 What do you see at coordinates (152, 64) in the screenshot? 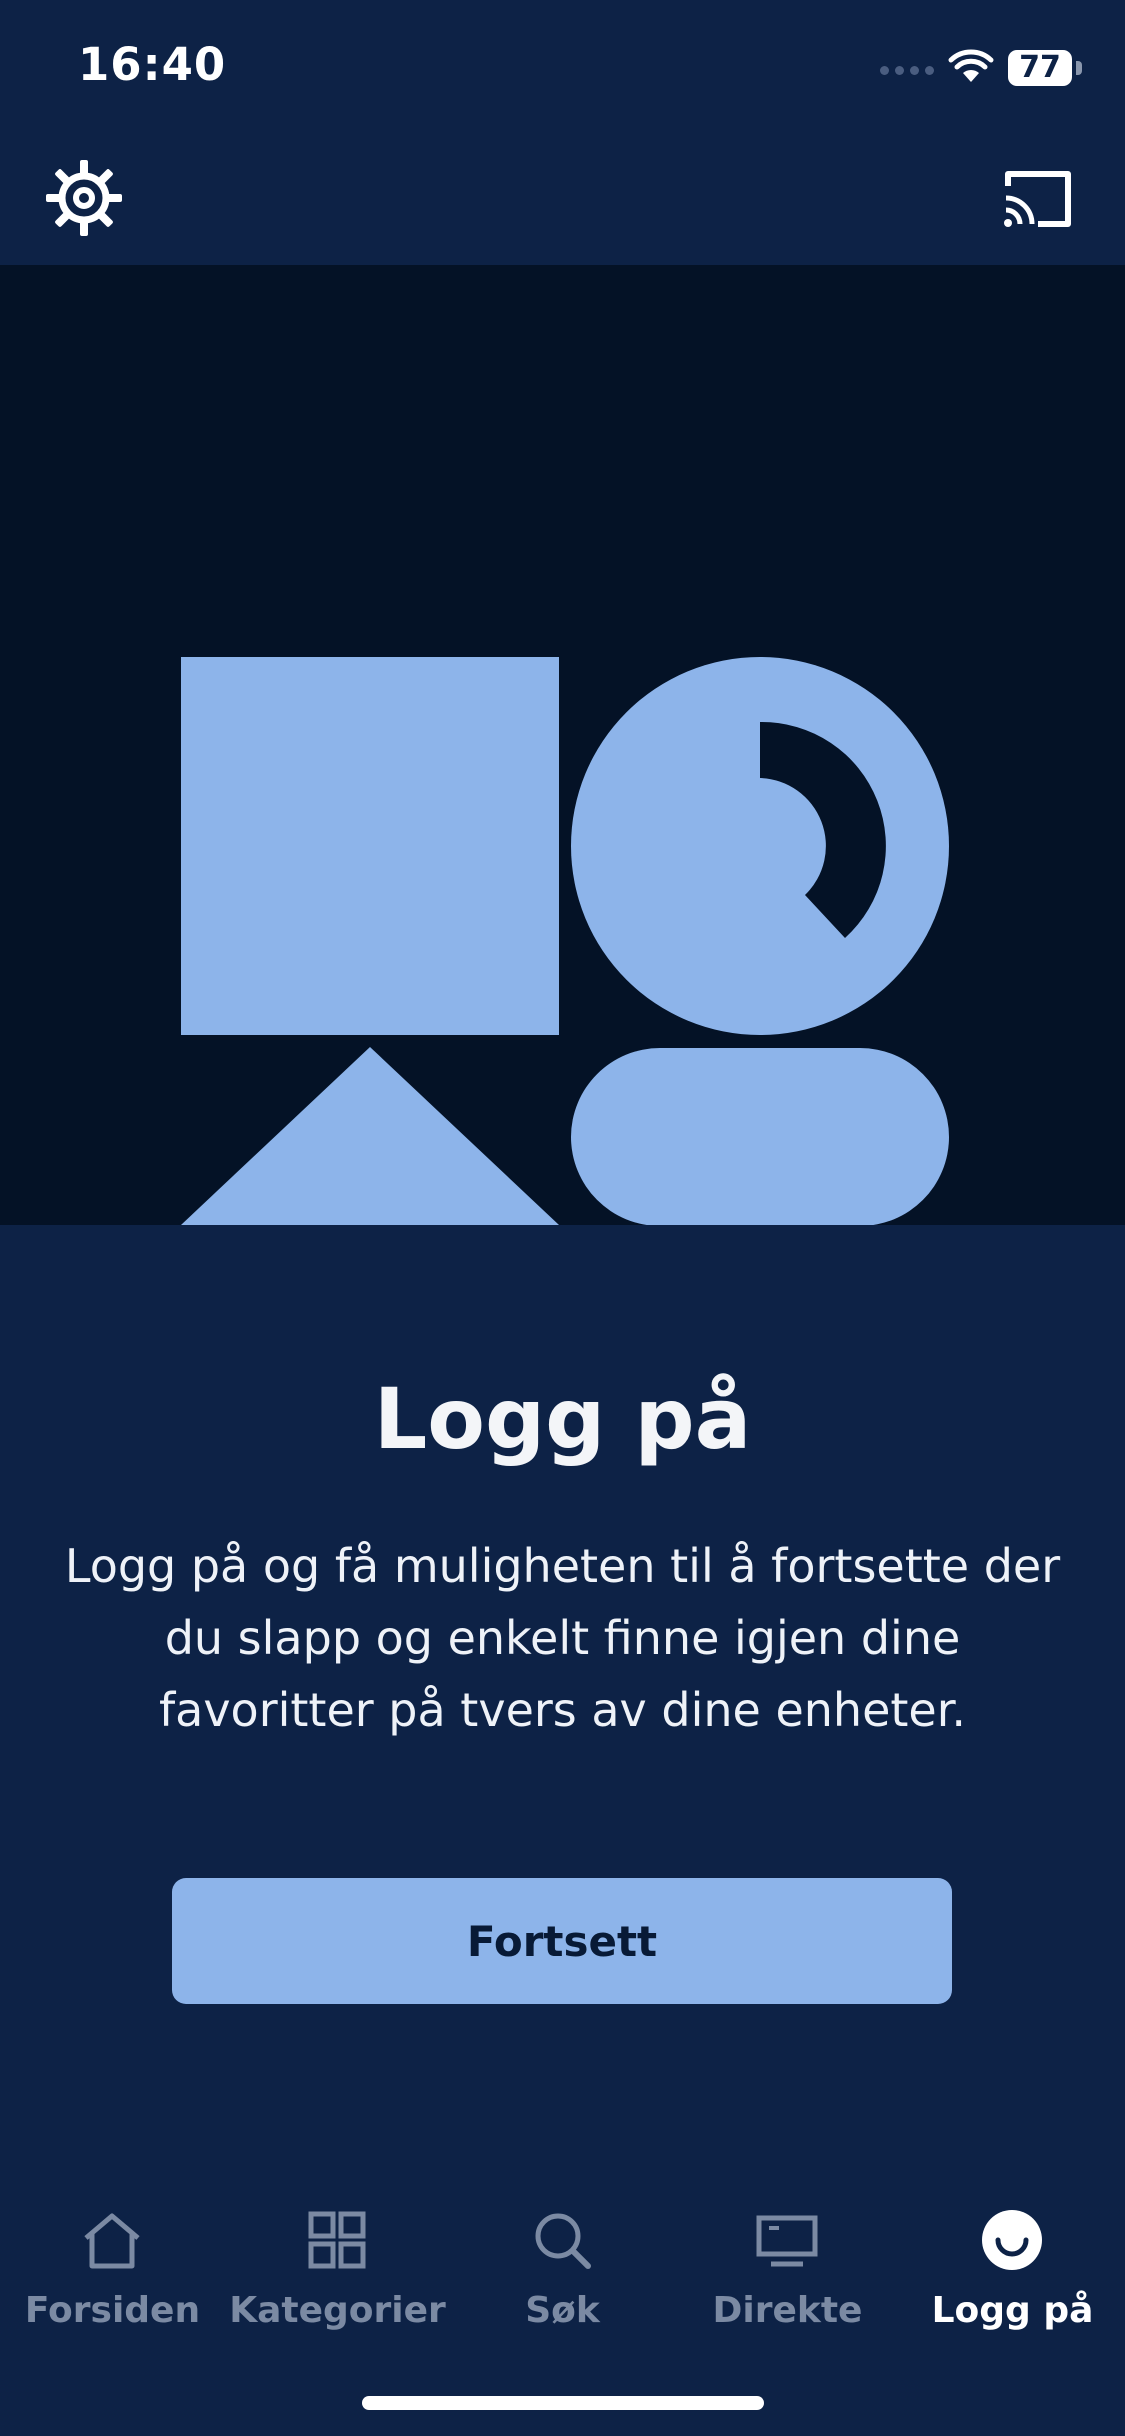
I see `status-time: 16:40` at bounding box center [152, 64].